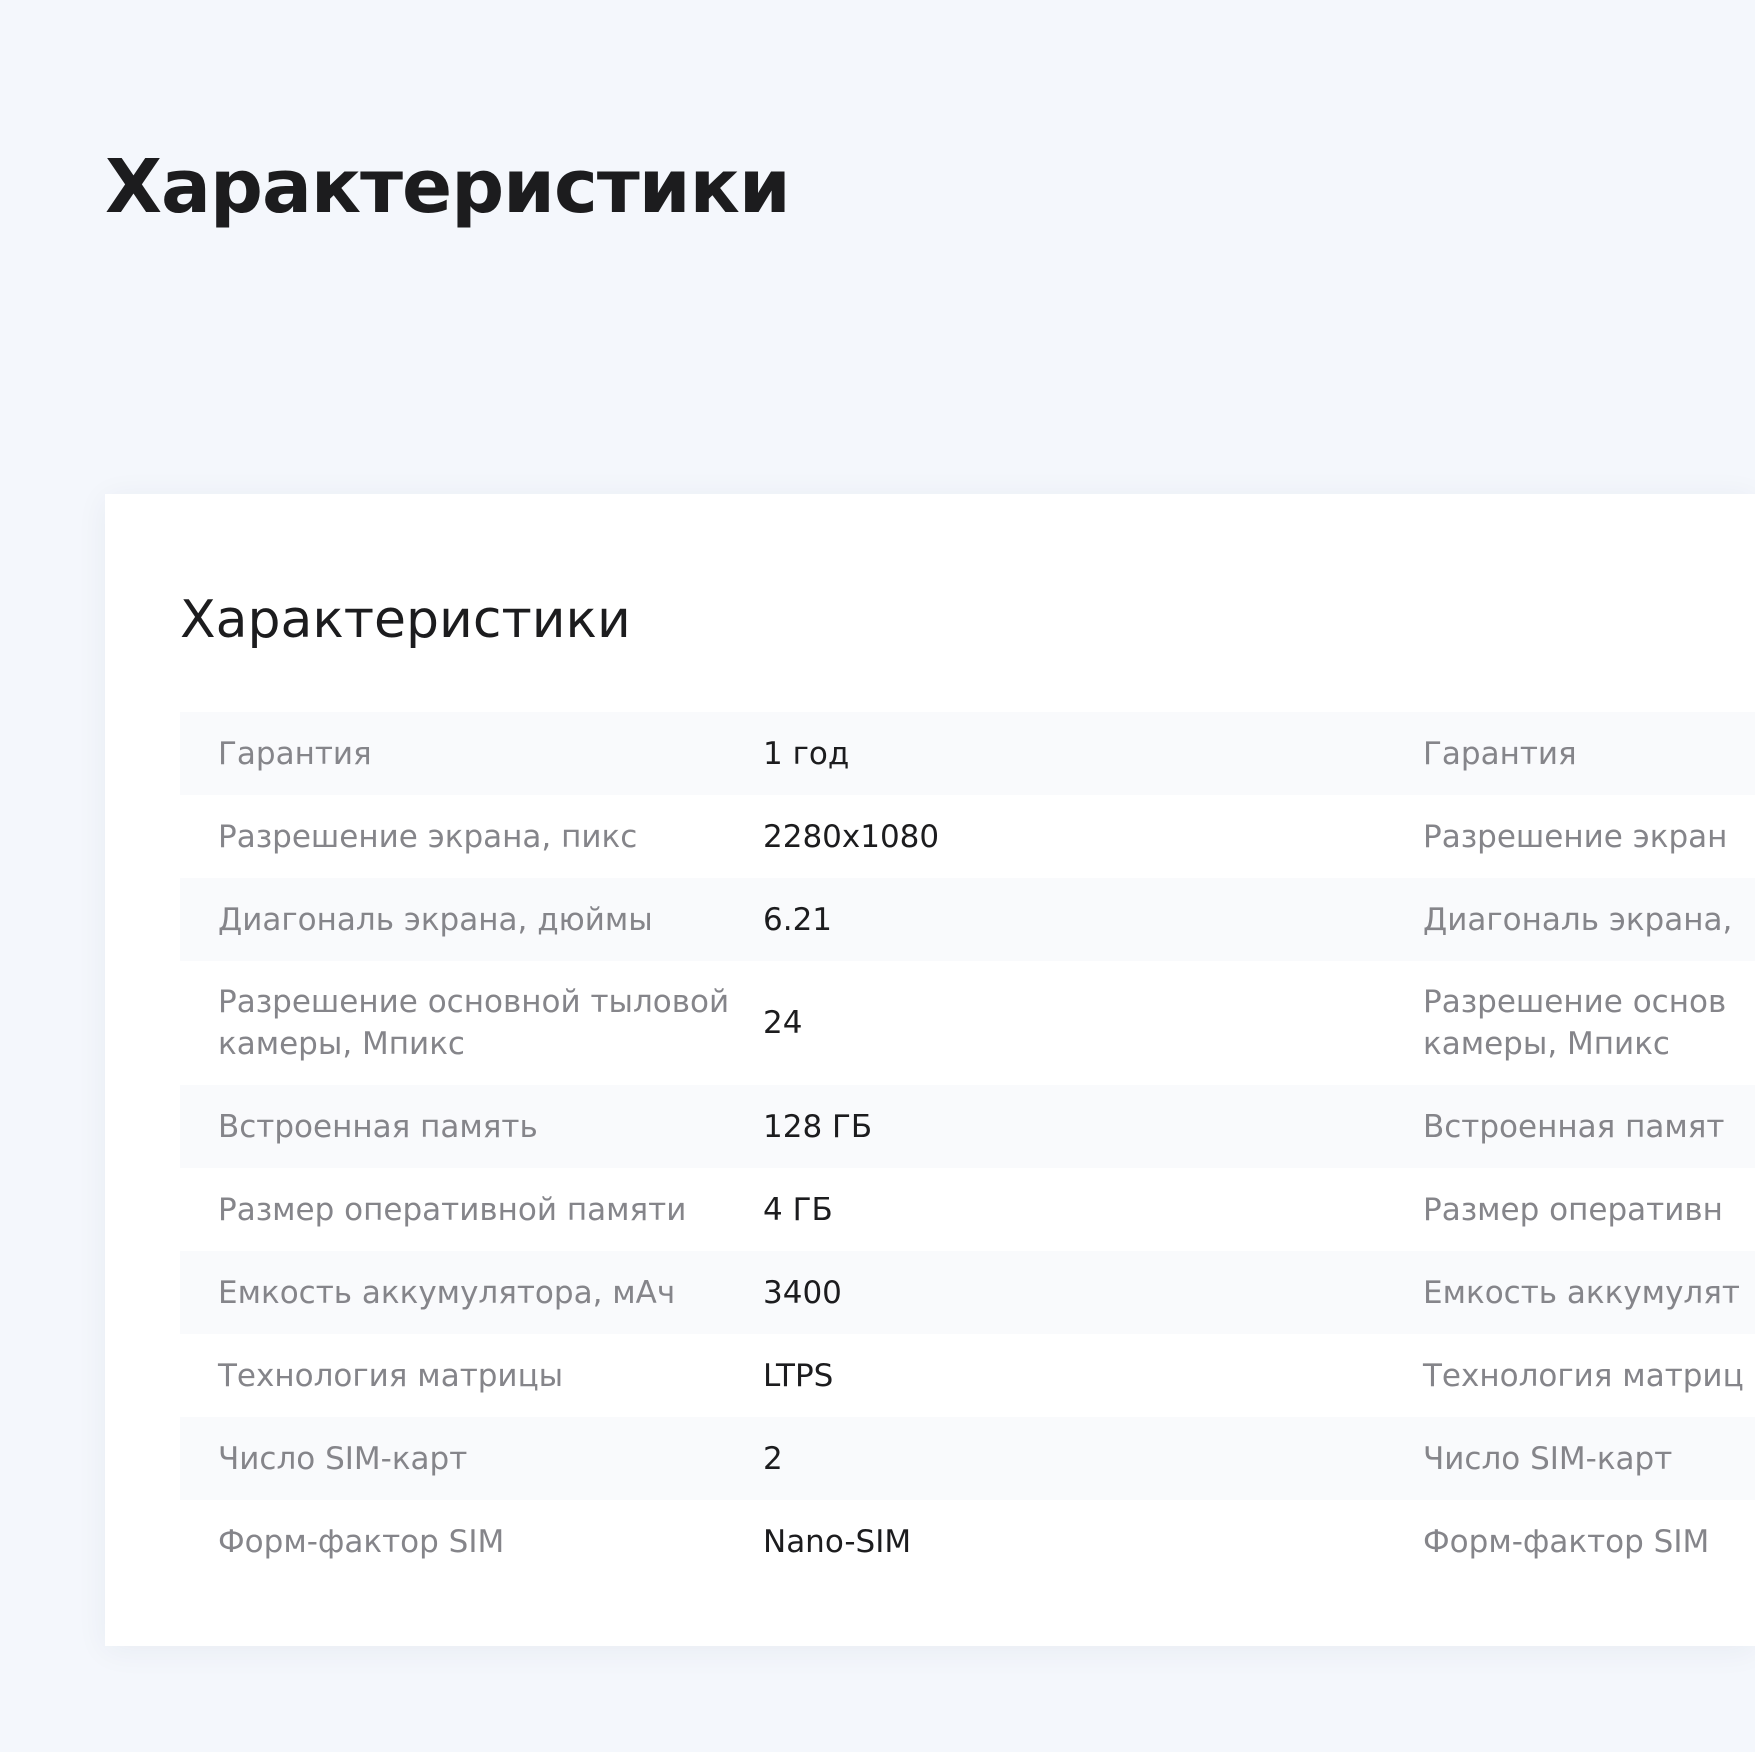  What do you see at coordinates (471, 1292) in the screenshot?
I see `spec-label: Емкость аккумулятора, мАч` at bounding box center [471, 1292].